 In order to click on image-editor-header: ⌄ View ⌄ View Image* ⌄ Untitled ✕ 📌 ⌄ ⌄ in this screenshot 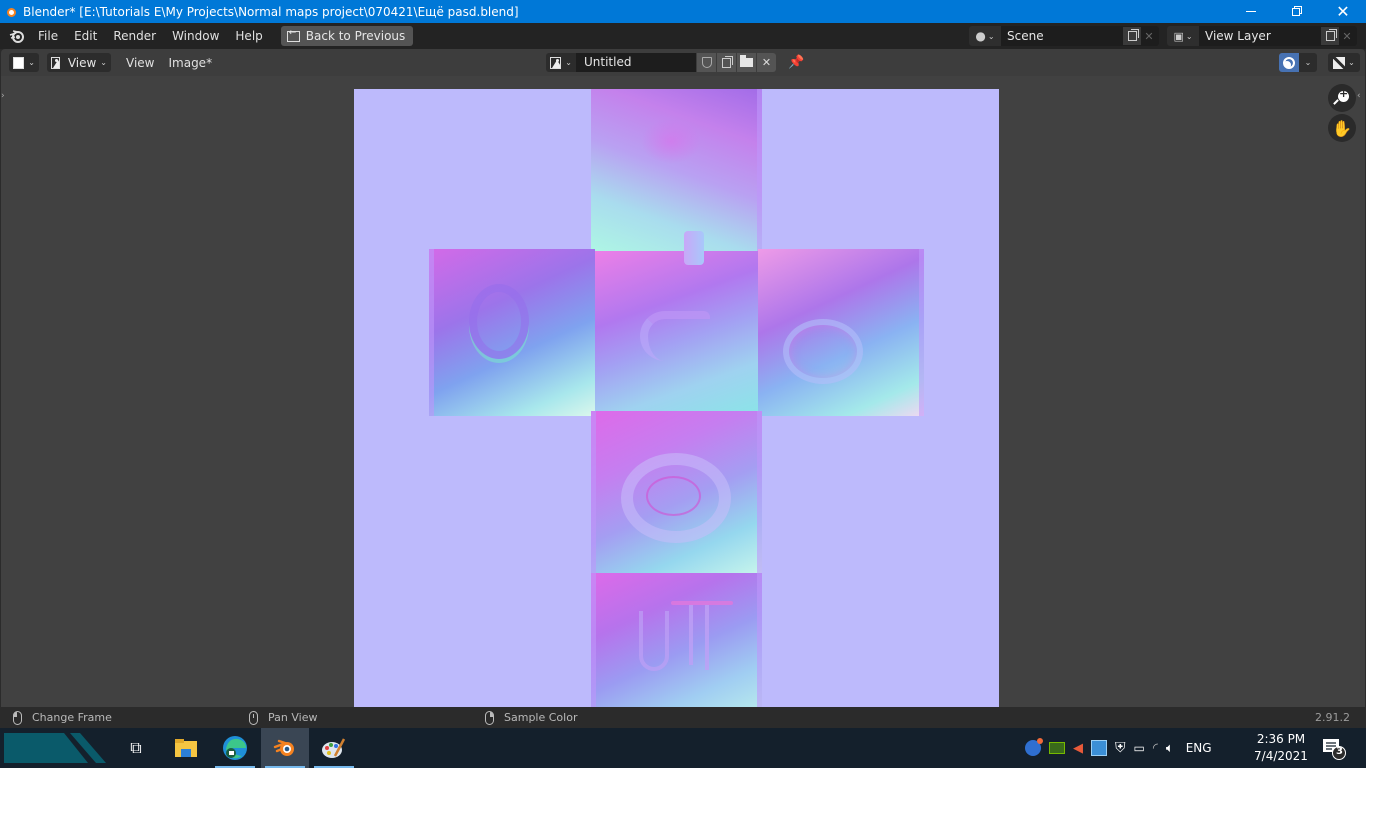, I will do `click(683, 62)`.